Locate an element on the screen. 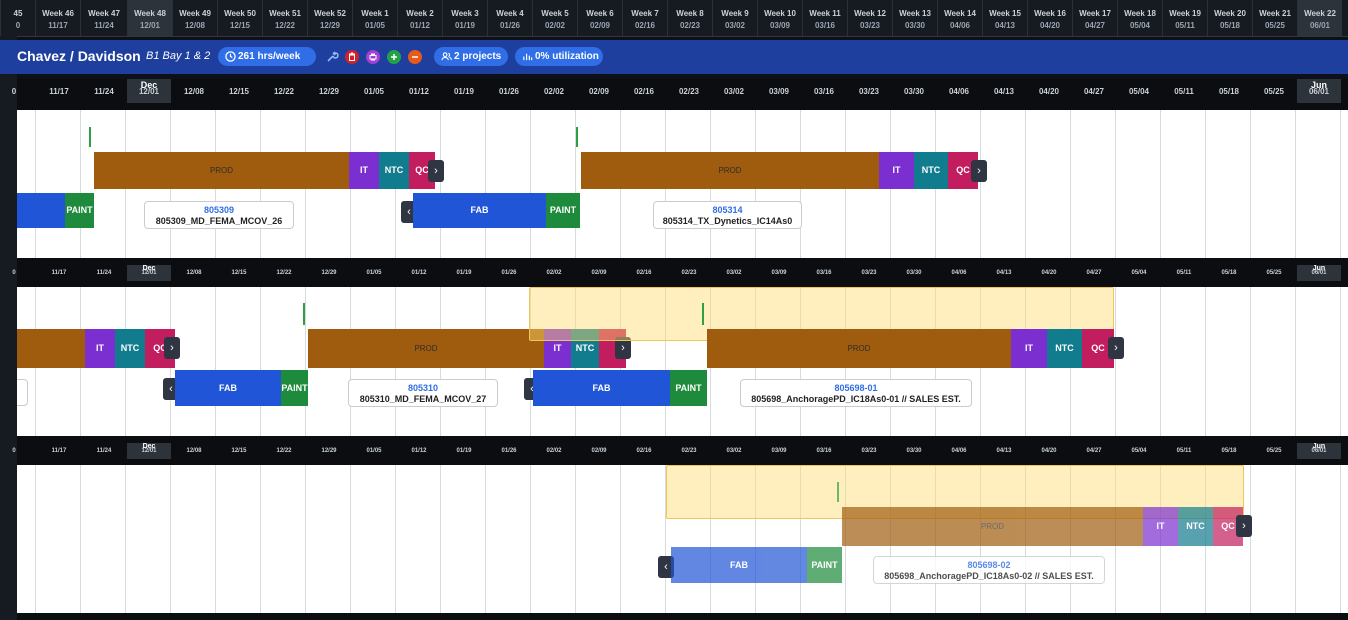  project-number: 805309 is located at coordinates (219, 210).